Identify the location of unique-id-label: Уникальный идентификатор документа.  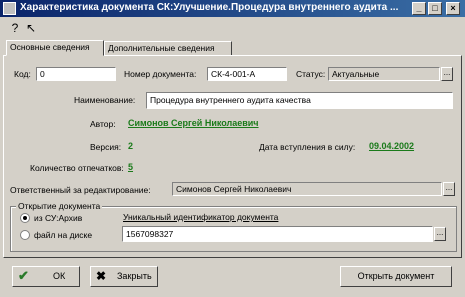
(201, 217).